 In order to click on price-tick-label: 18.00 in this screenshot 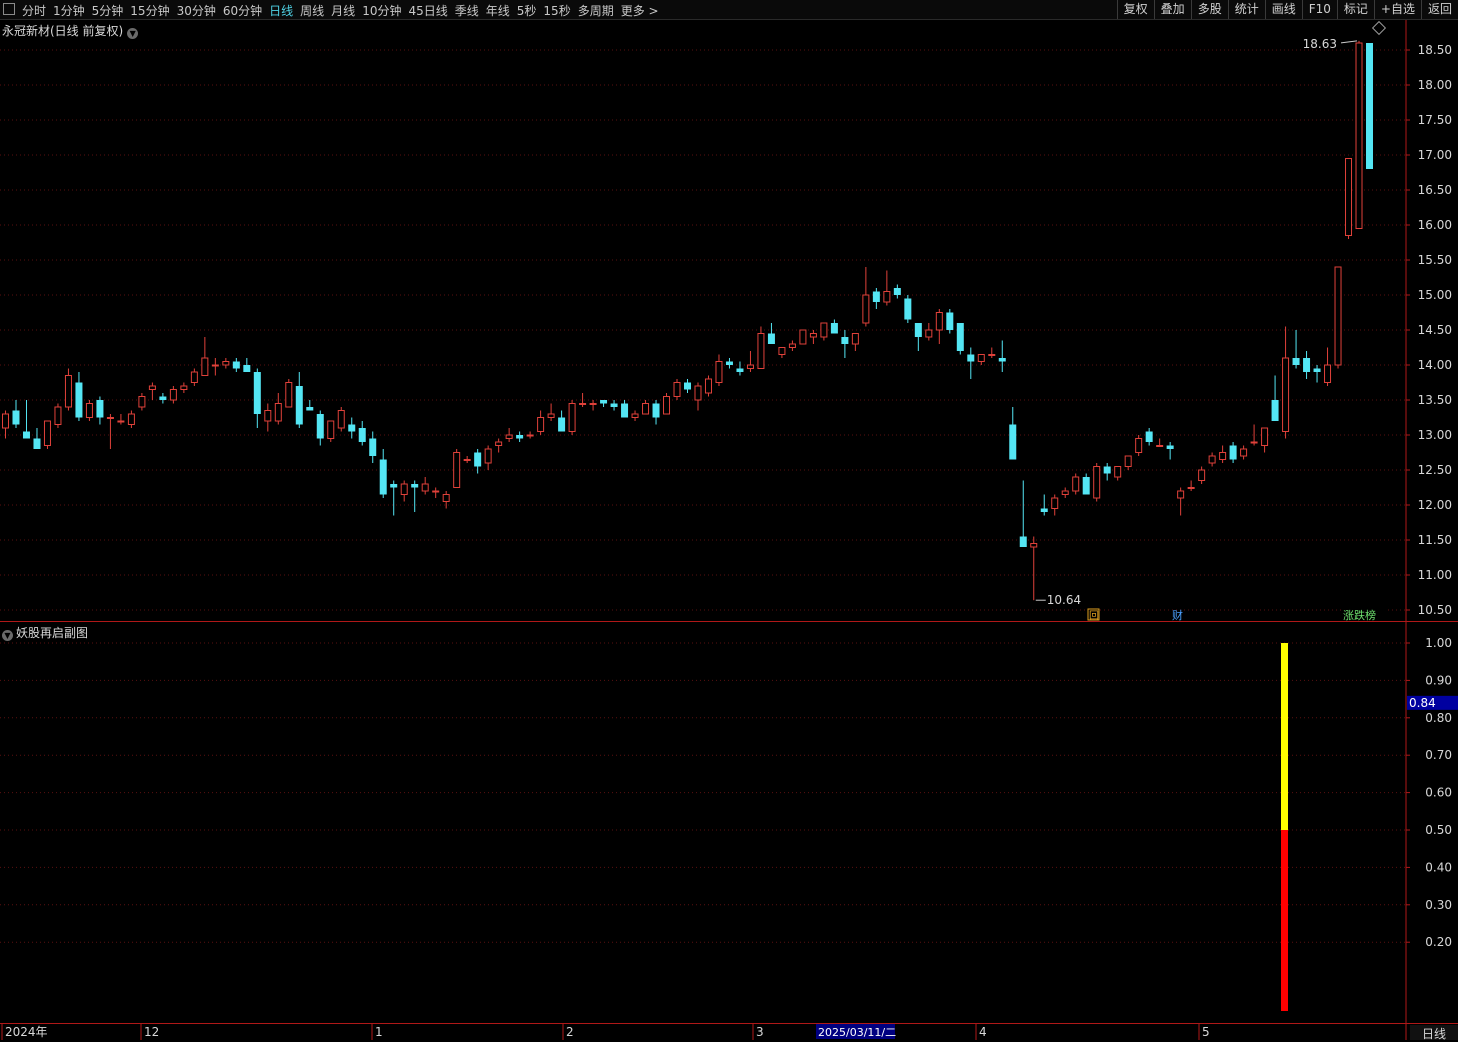, I will do `click(1435, 85)`.